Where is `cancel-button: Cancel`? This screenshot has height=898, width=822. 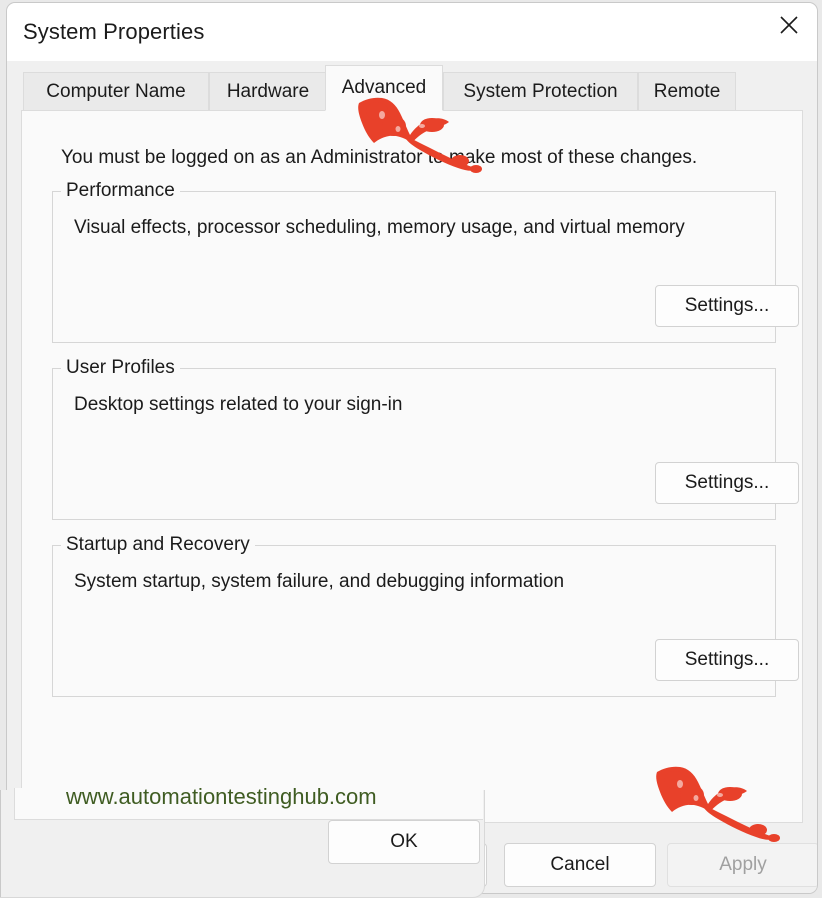 cancel-button: Cancel is located at coordinates (580, 865).